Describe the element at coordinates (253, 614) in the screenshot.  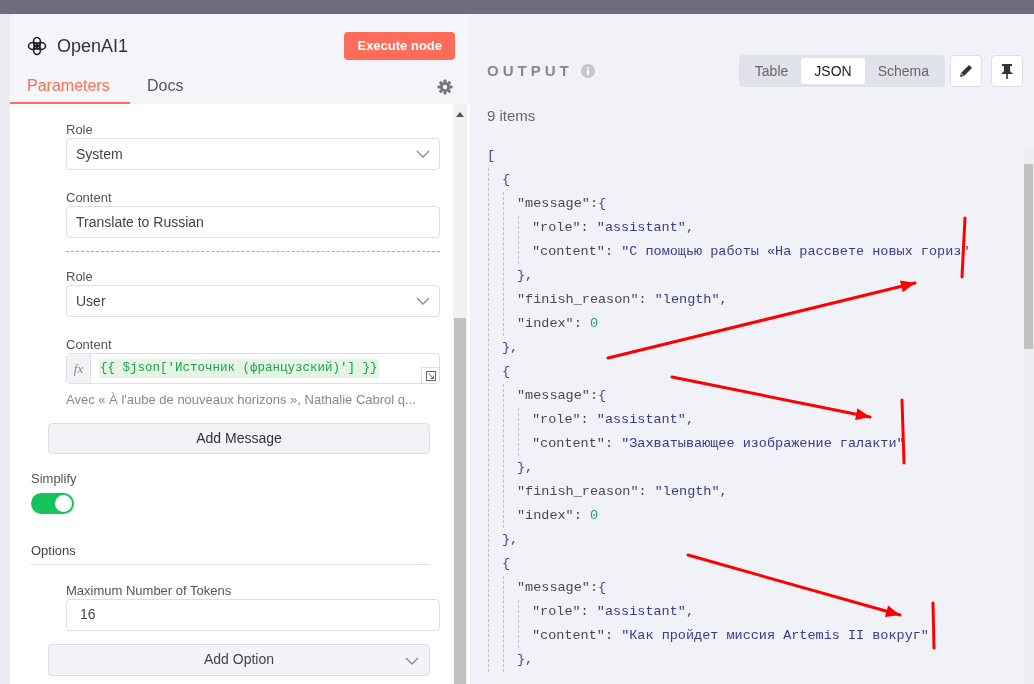
I see `number-field: 16` at that location.